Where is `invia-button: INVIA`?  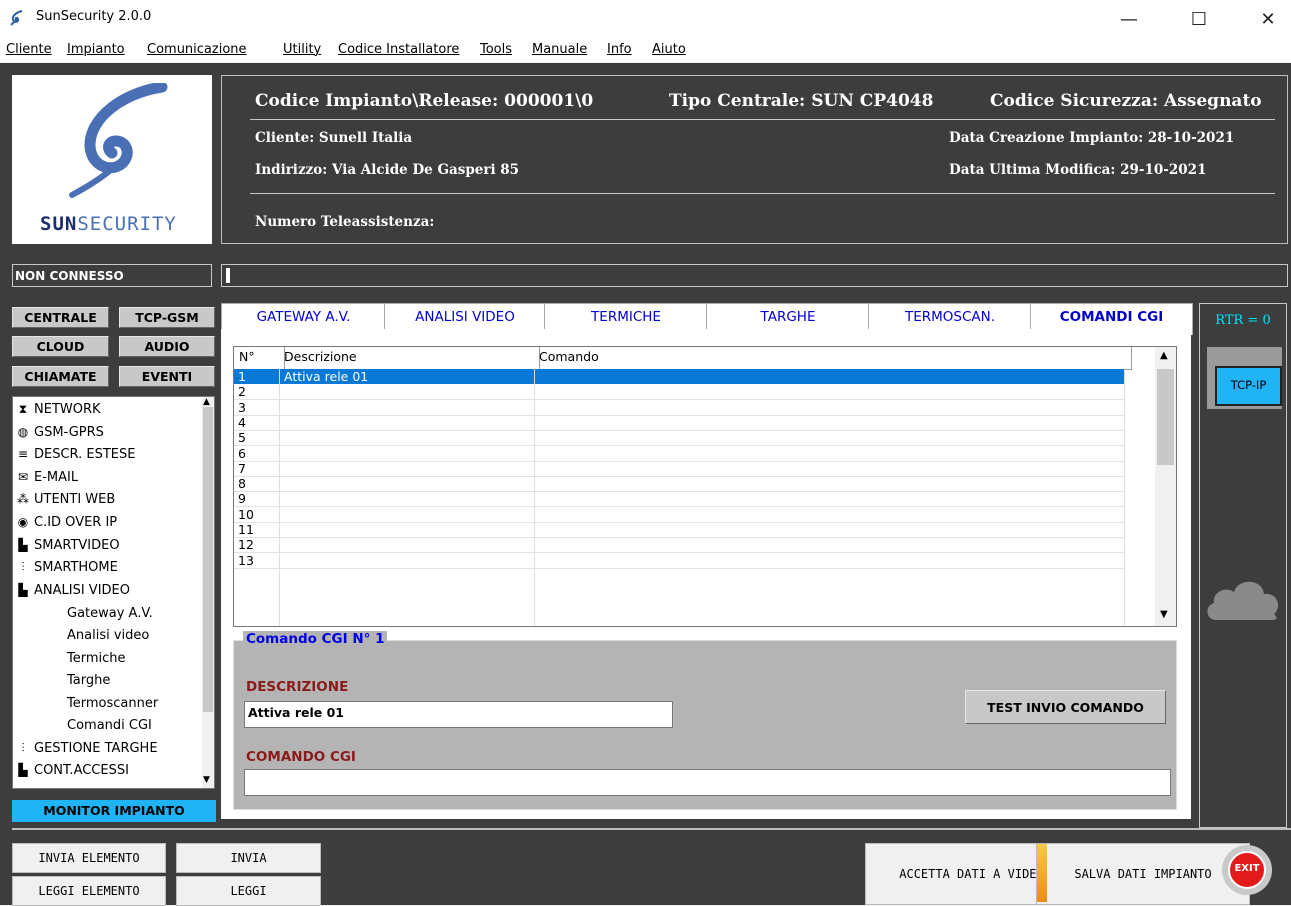 invia-button: INVIA is located at coordinates (248, 858).